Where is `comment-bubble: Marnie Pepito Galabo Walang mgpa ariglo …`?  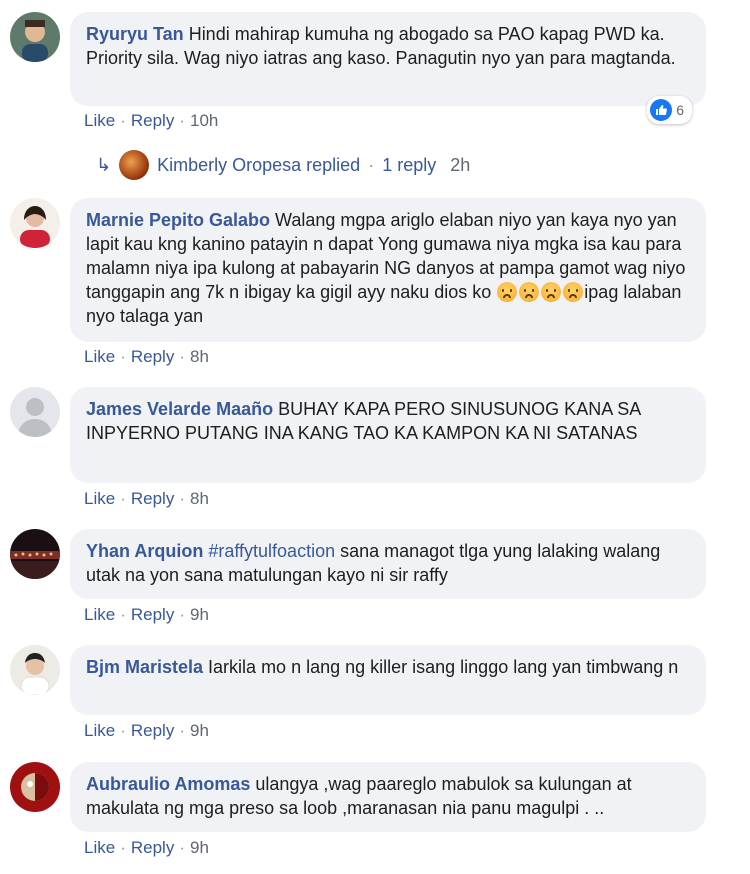
comment-bubble: Marnie Pepito Galabo Walang mgpa ariglo … is located at coordinates (388, 270).